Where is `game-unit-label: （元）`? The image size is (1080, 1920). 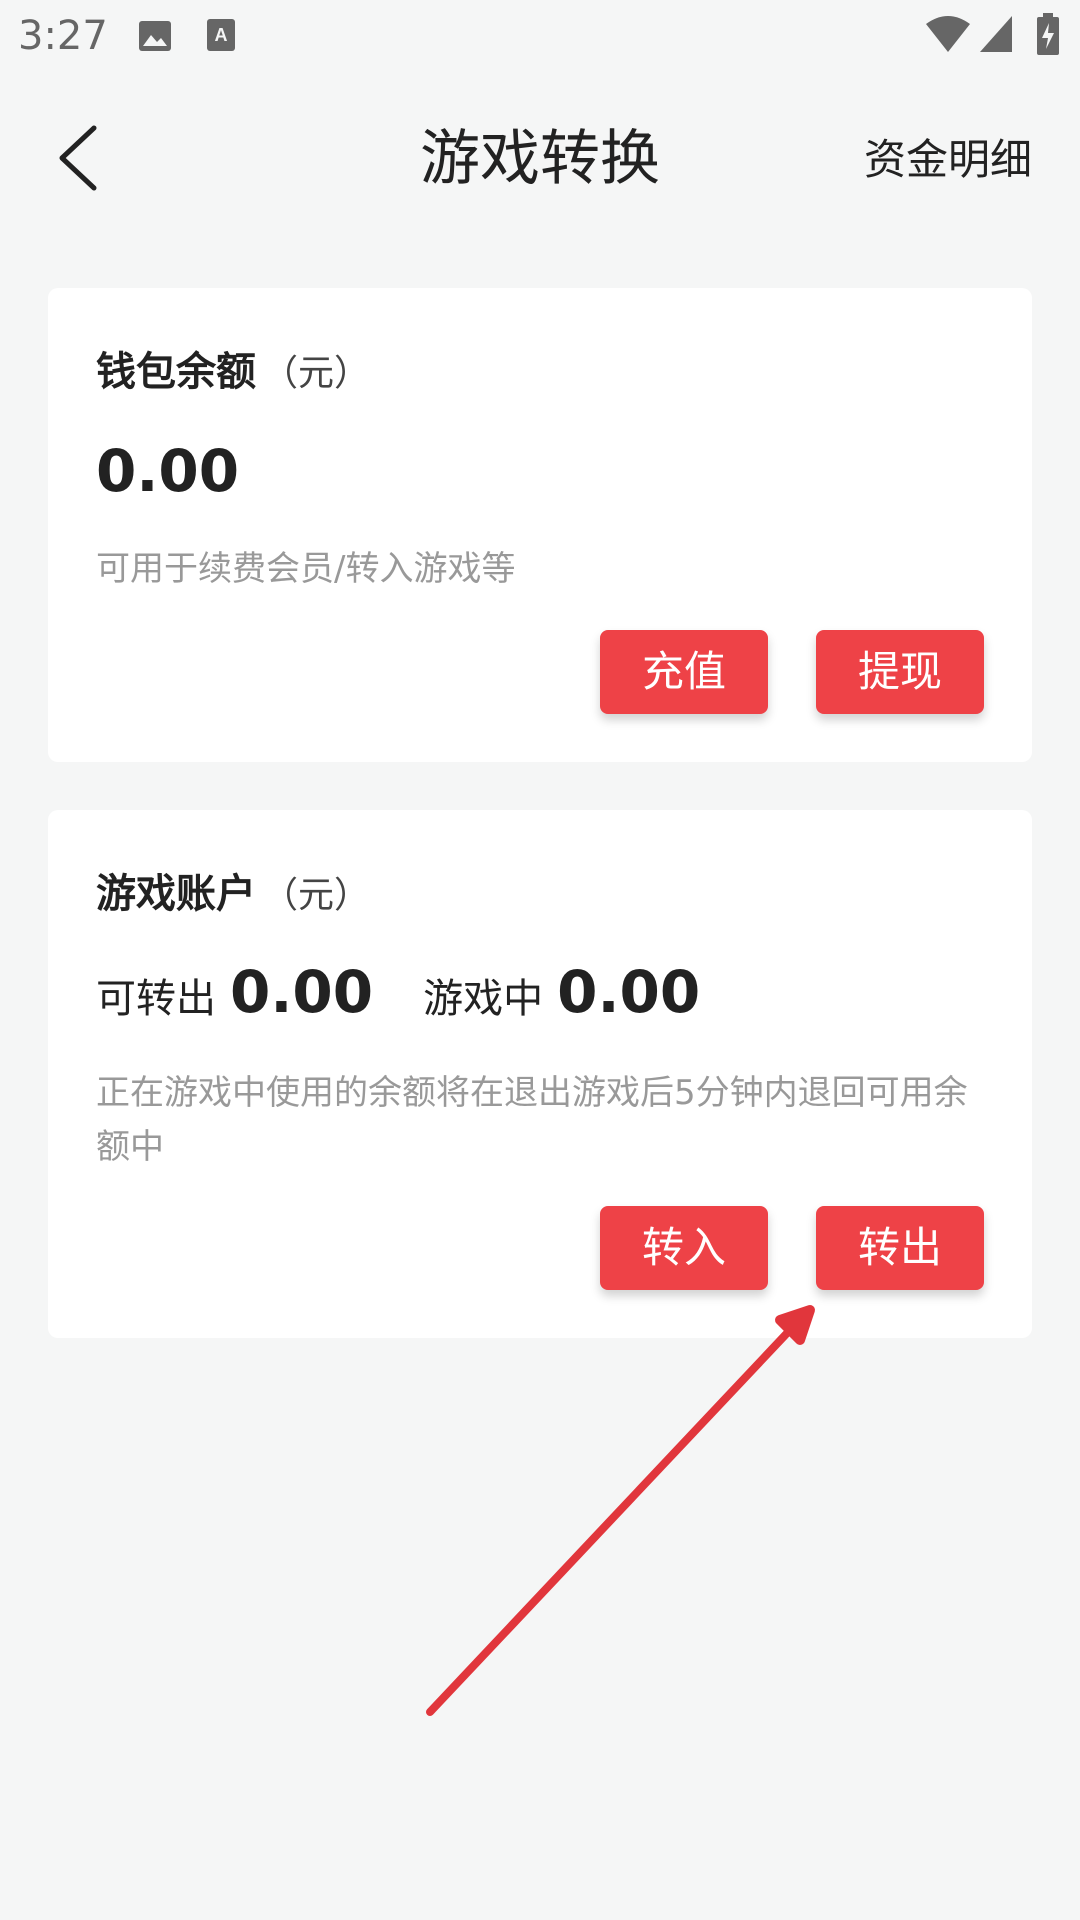 game-unit-label: （元） is located at coordinates (316, 895).